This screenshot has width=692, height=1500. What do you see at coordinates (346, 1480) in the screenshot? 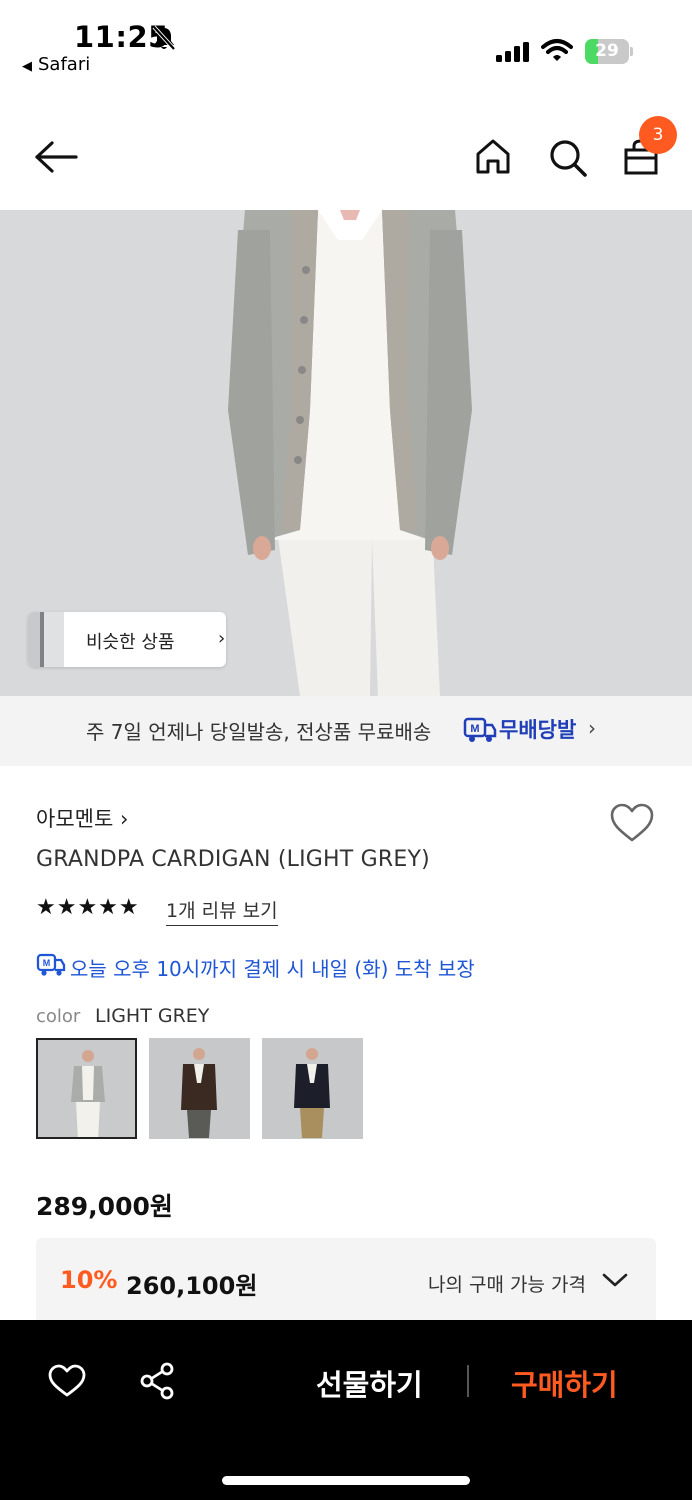
I see `home-indicator` at bounding box center [346, 1480].